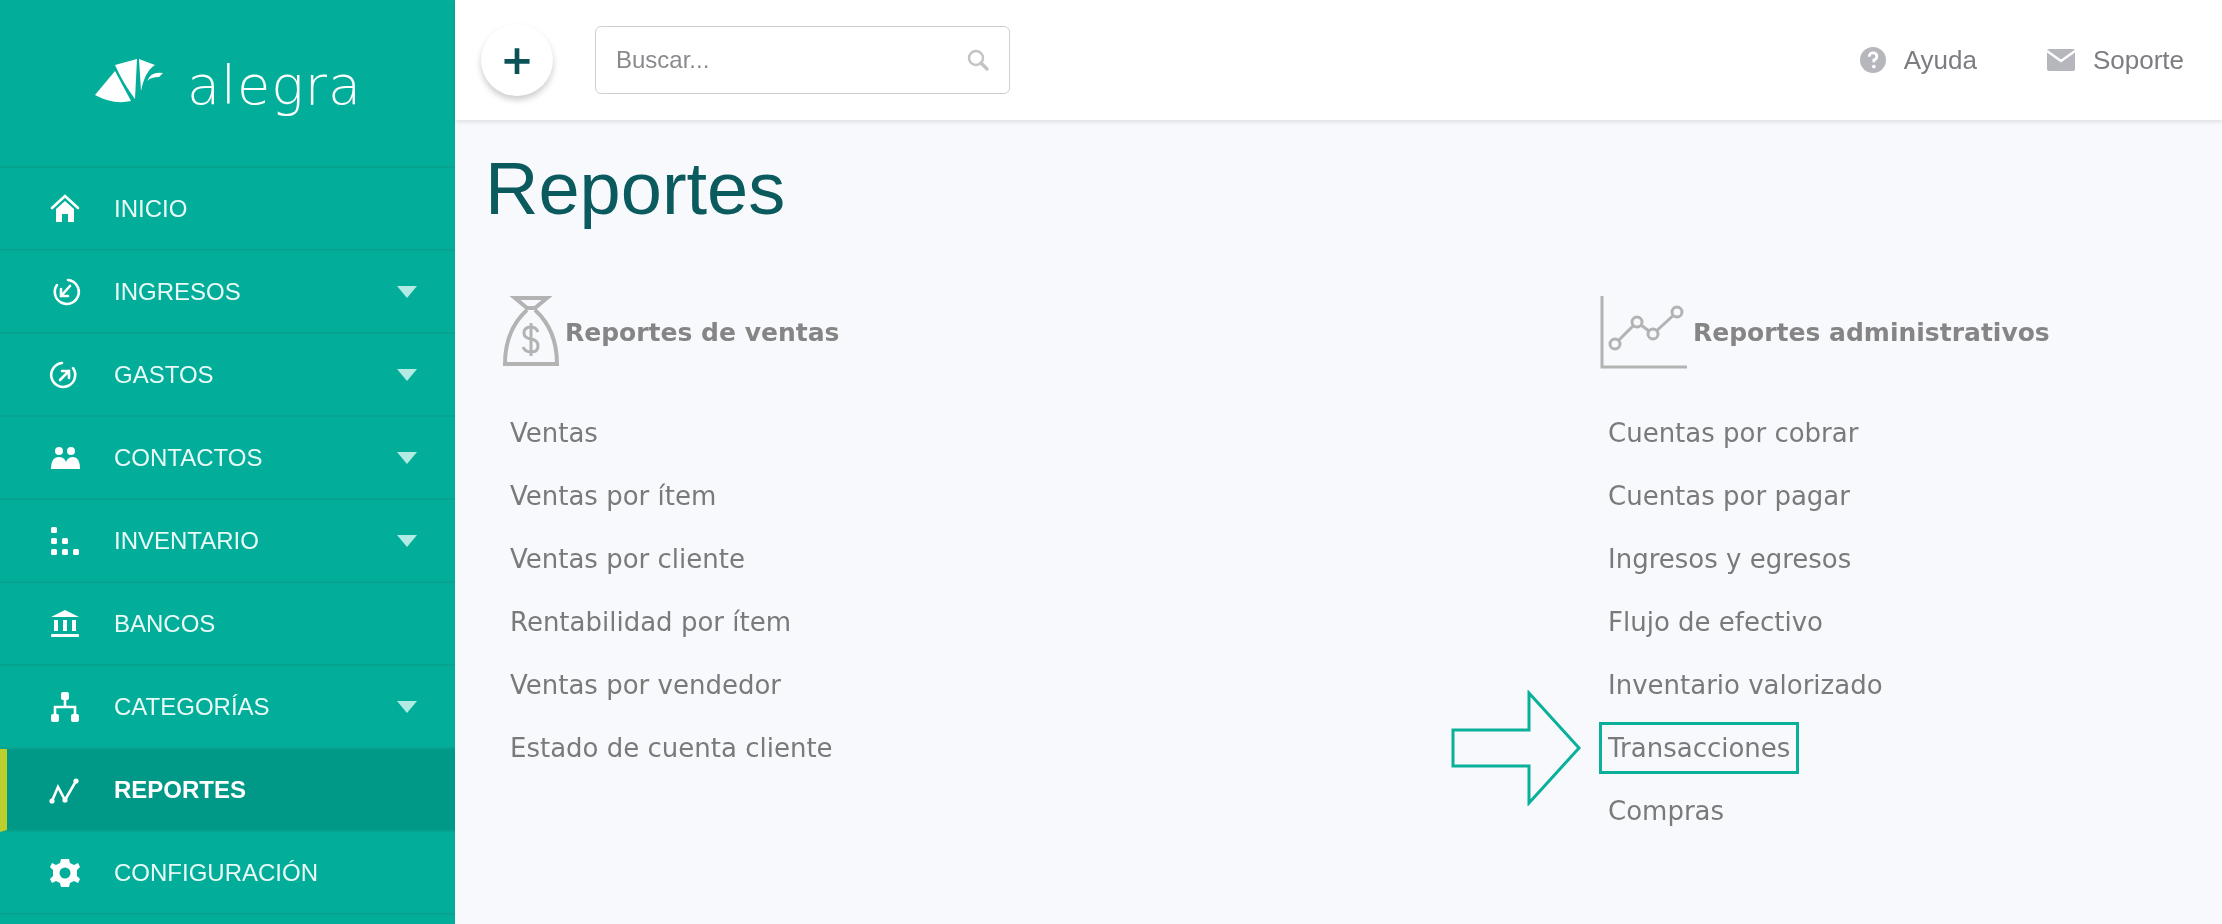 This screenshot has width=2222, height=924. Describe the element at coordinates (227, 292) in the screenshot. I see `nav-item: INGRESOS` at that location.